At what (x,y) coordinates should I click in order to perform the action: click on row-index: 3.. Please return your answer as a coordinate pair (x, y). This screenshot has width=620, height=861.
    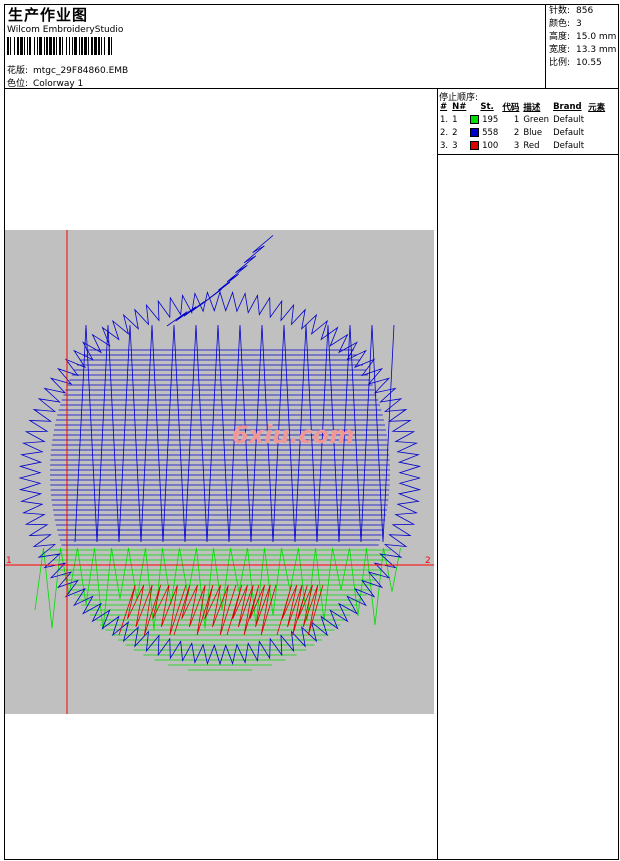
    Looking at the image, I should click on (444, 145).